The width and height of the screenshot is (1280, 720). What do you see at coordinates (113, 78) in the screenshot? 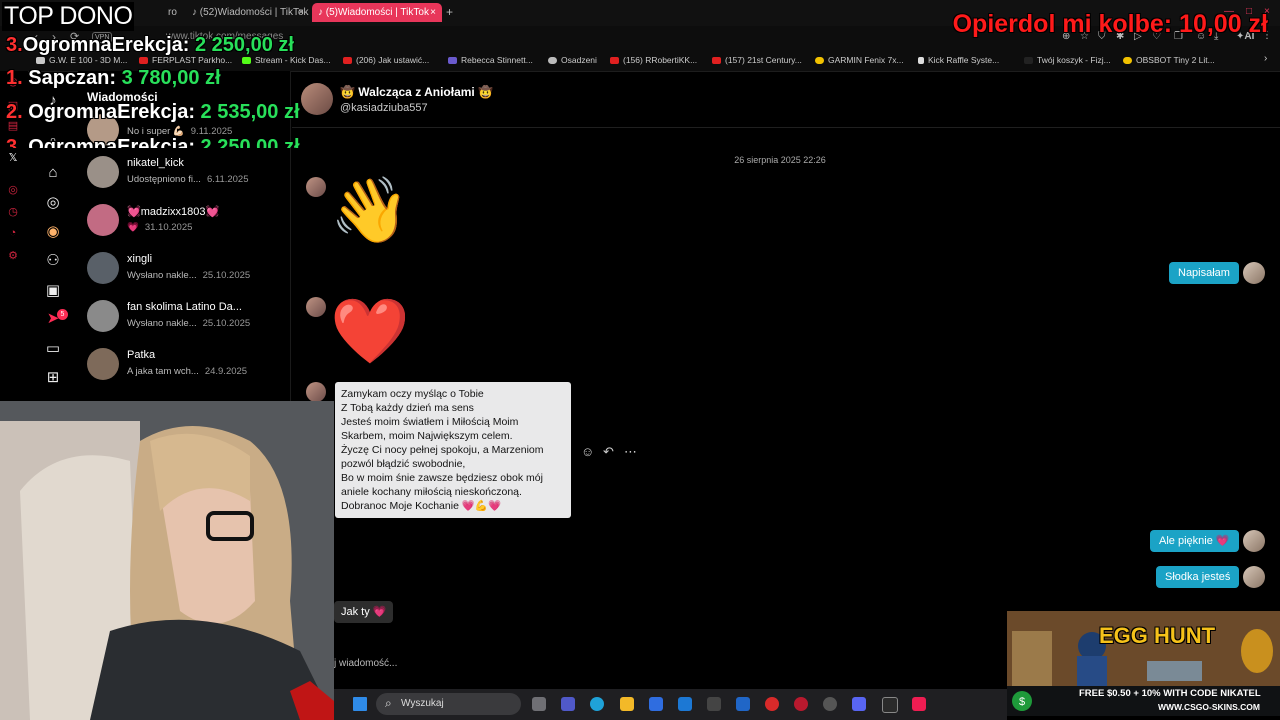
I see `leaderboard-row: 1. Sapczan: 3 780,00 zł` at bounding box center [113, 78].